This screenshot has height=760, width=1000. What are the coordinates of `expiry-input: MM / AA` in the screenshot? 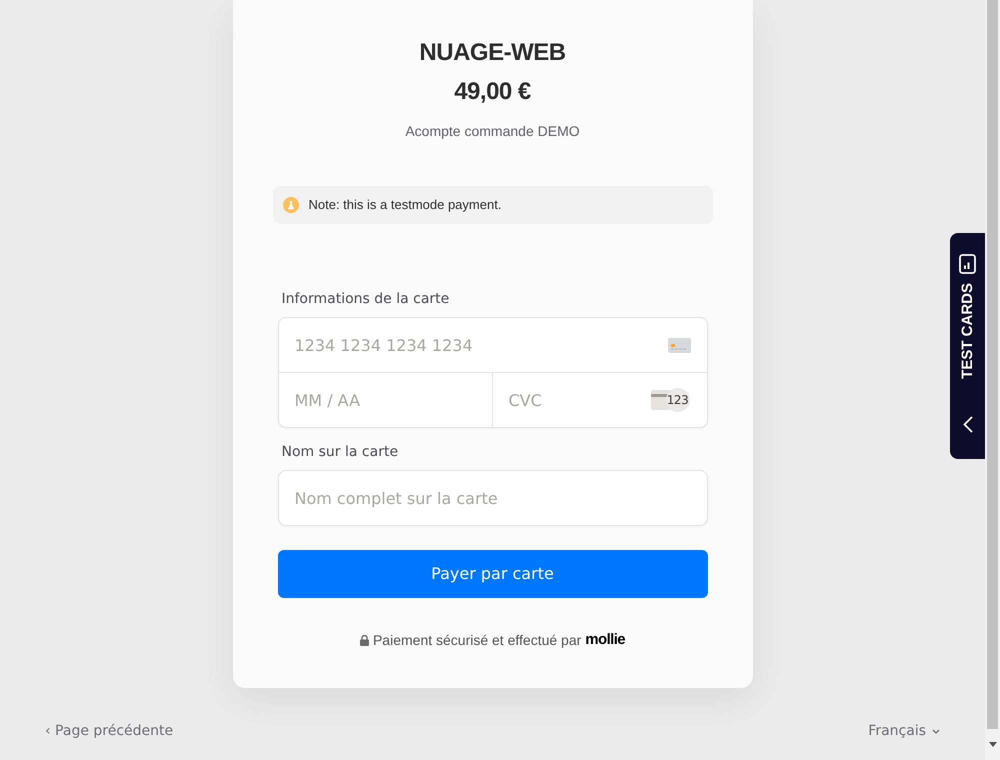 It's located at (385, 400).